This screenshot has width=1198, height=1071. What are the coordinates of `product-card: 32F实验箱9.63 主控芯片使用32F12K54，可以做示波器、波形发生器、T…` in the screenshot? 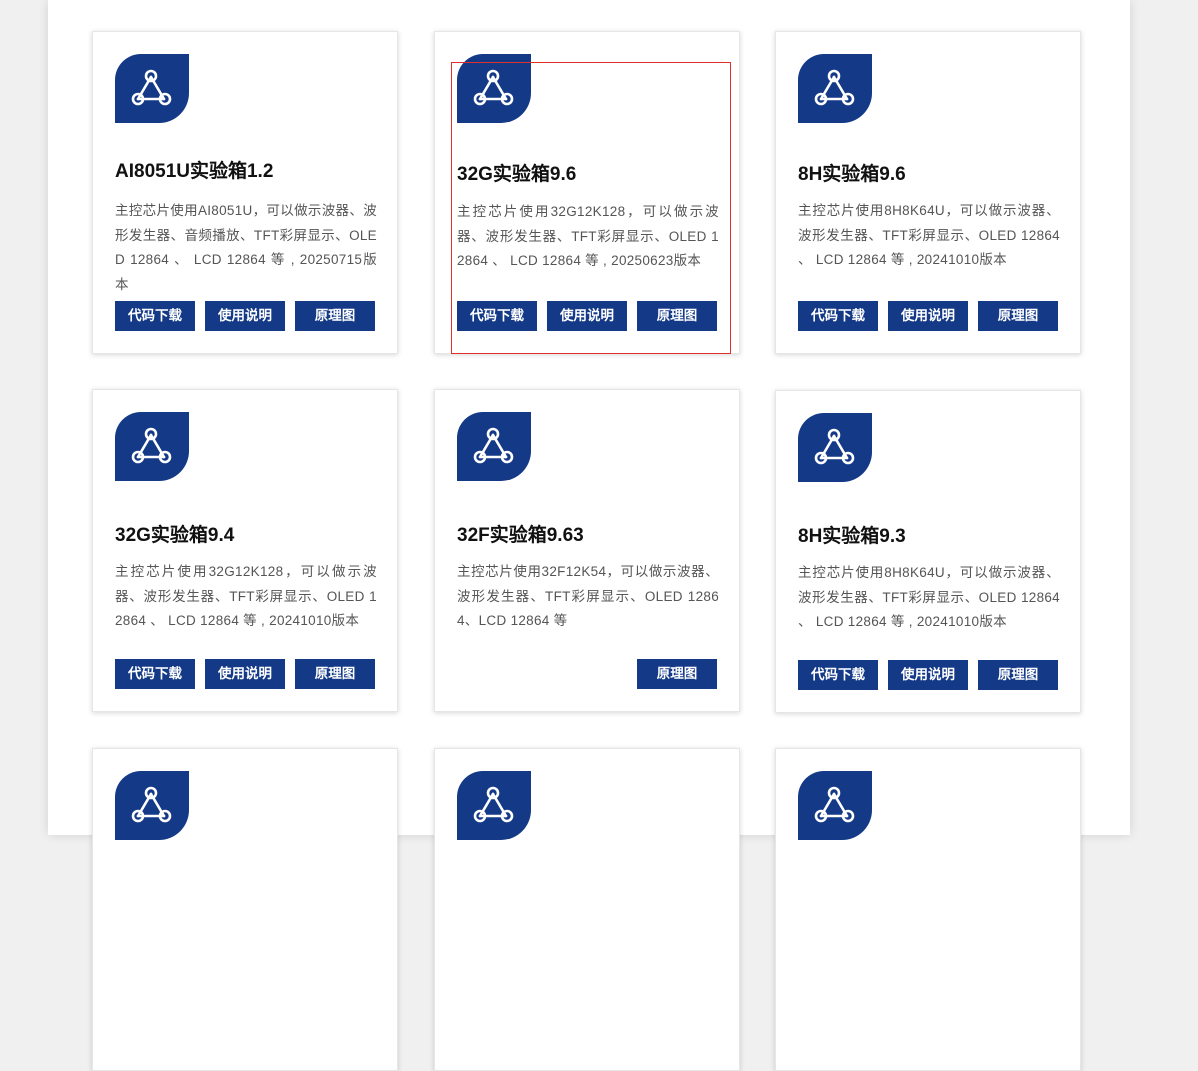 It's located at (587, 550).